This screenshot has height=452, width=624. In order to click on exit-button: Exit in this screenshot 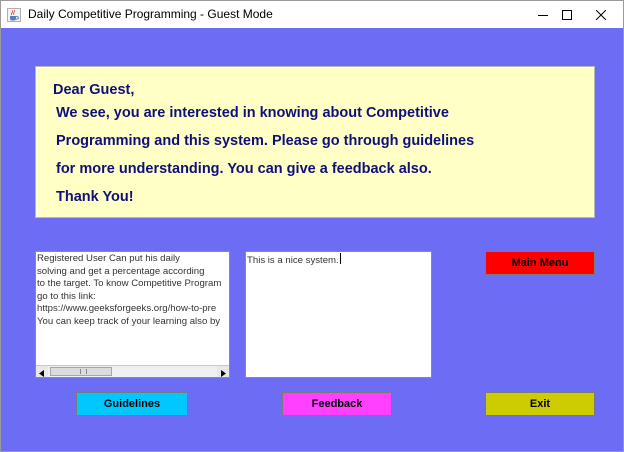, I will do `click(540, 404)`.